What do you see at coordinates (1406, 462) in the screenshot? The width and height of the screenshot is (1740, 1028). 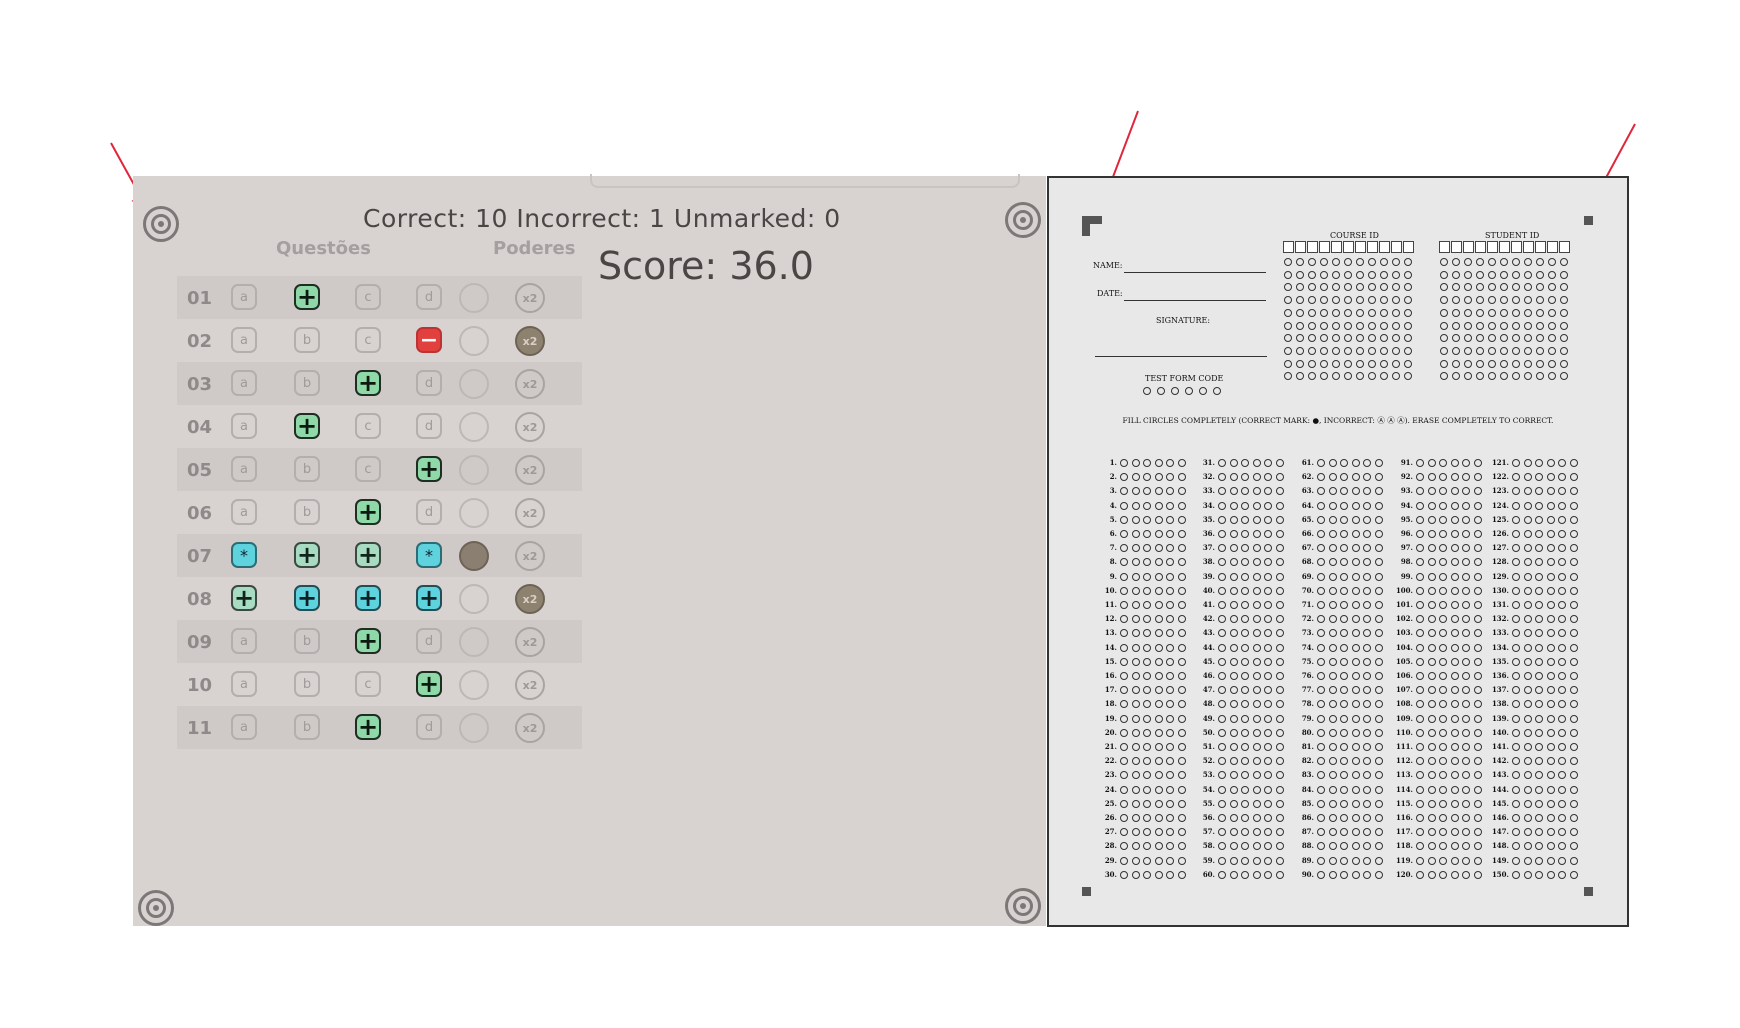 I see `question-label: 91.` at bounding box center [1406, 462].